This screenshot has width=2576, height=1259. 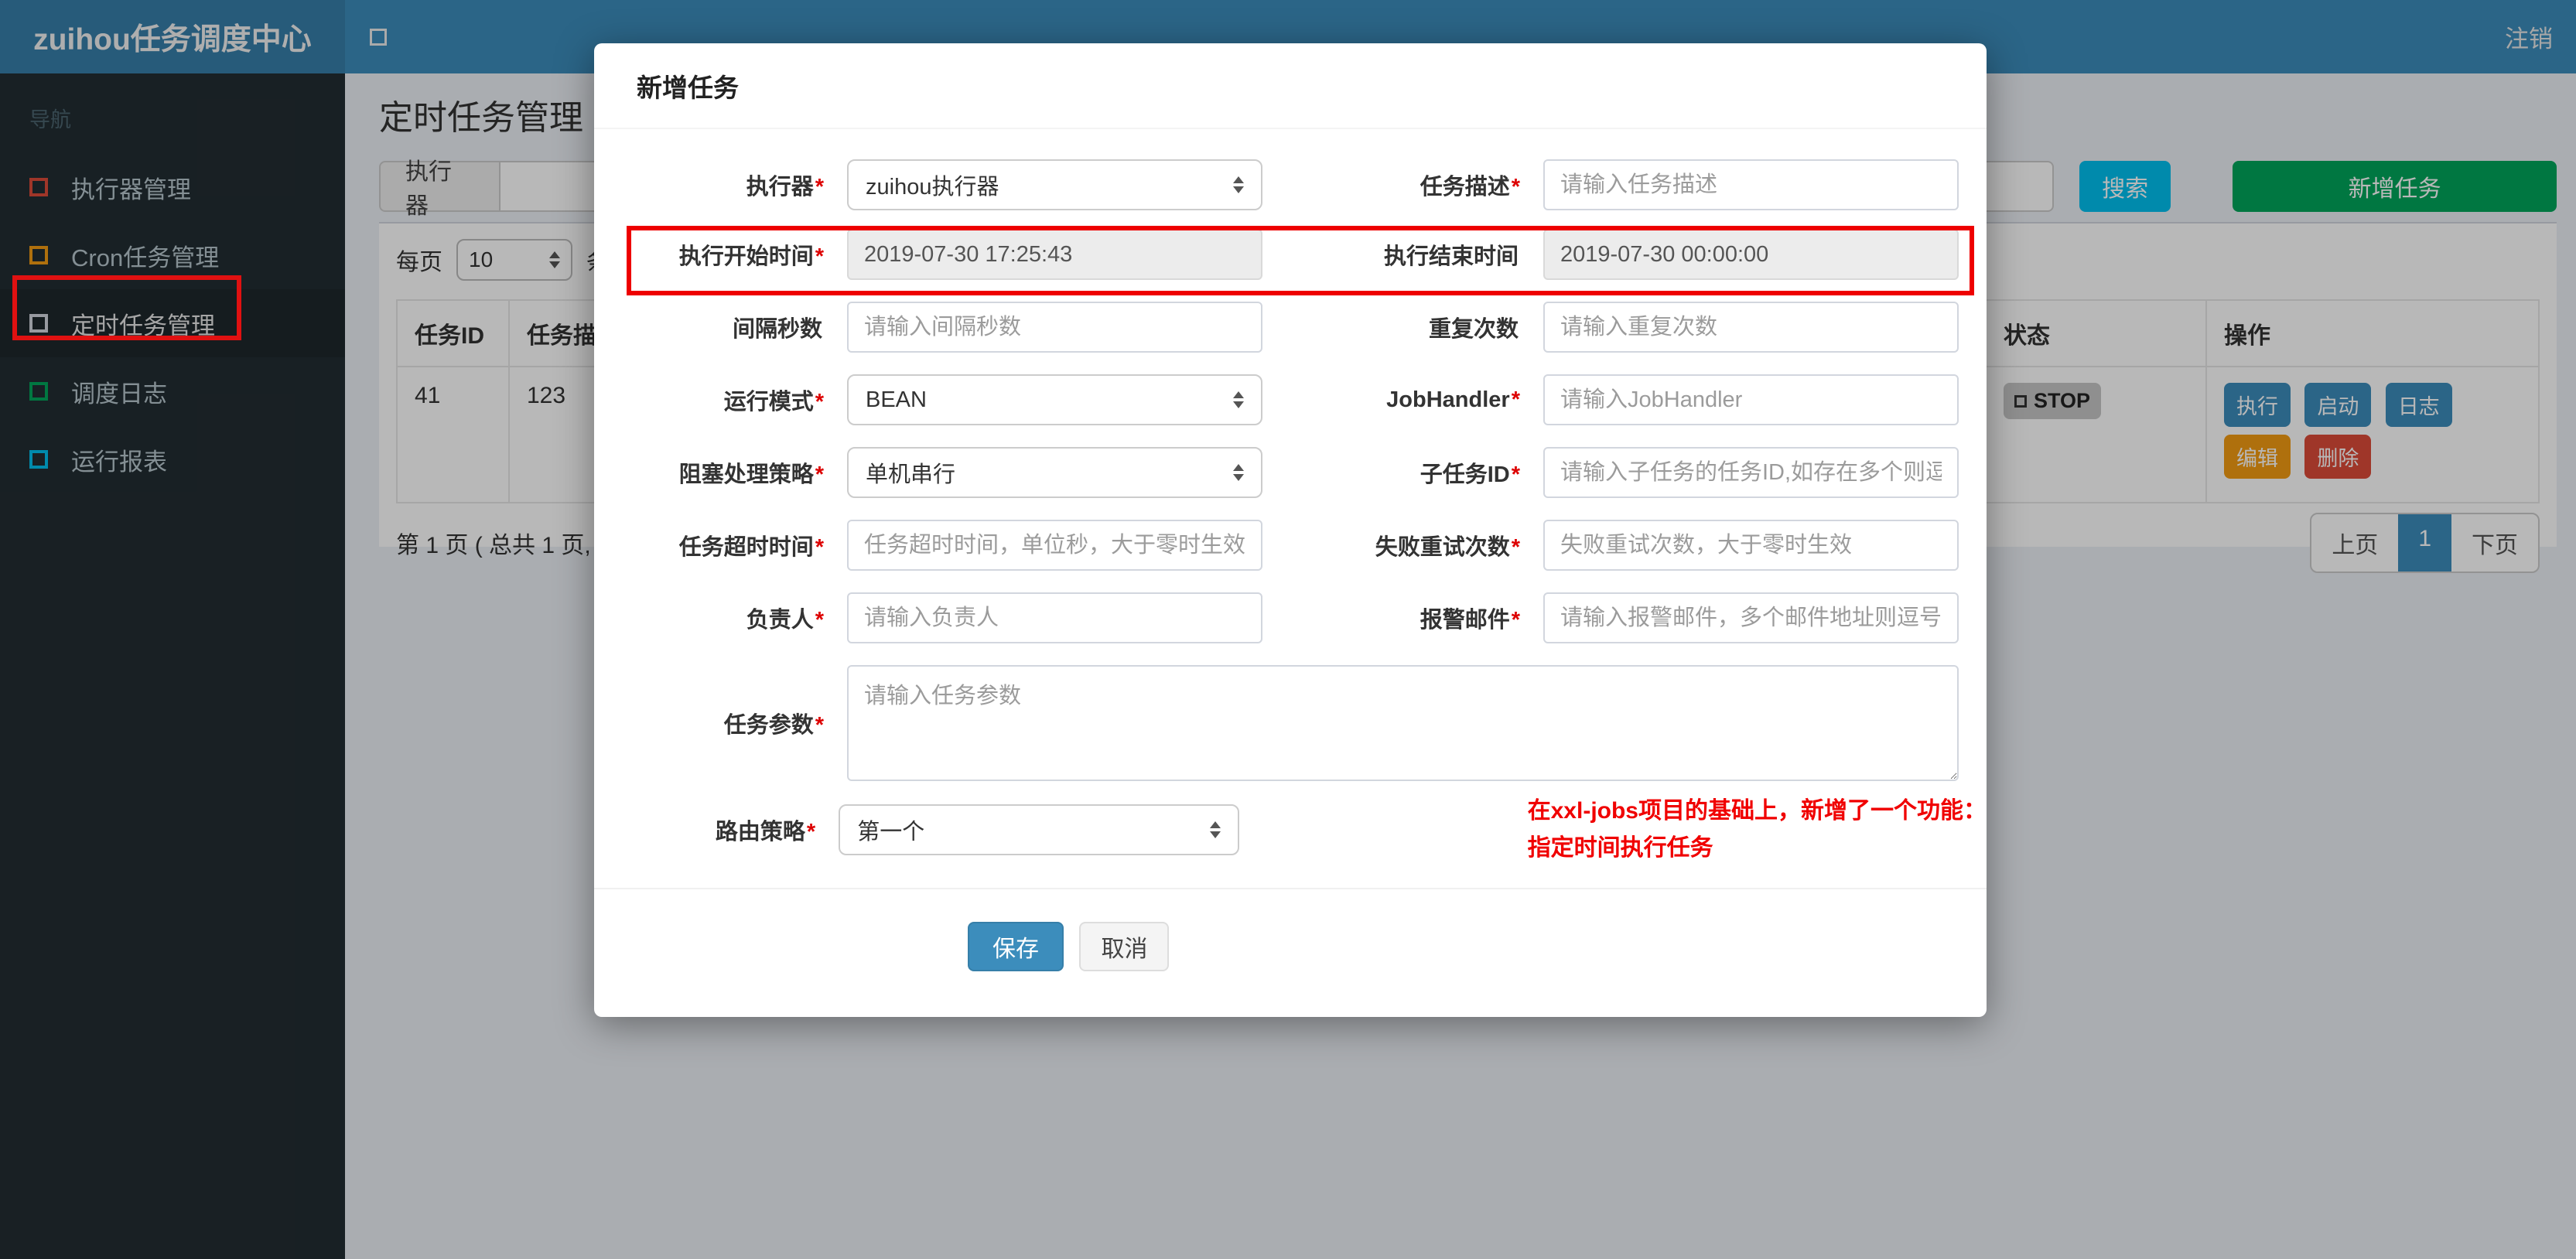 I want to click on modal-header: 新增任务, so click(x=1290, y=86).